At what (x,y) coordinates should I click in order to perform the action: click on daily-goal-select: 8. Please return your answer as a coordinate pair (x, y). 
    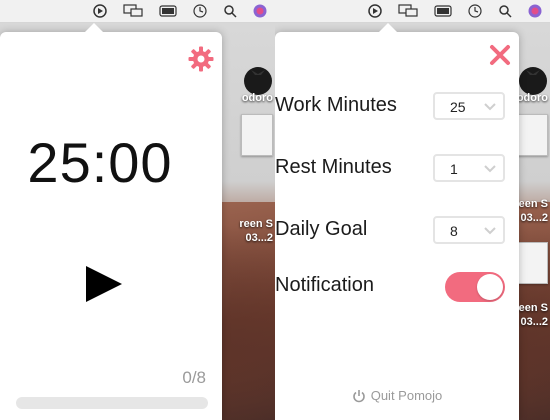
    Looking at the image, I should click on (469, 230).